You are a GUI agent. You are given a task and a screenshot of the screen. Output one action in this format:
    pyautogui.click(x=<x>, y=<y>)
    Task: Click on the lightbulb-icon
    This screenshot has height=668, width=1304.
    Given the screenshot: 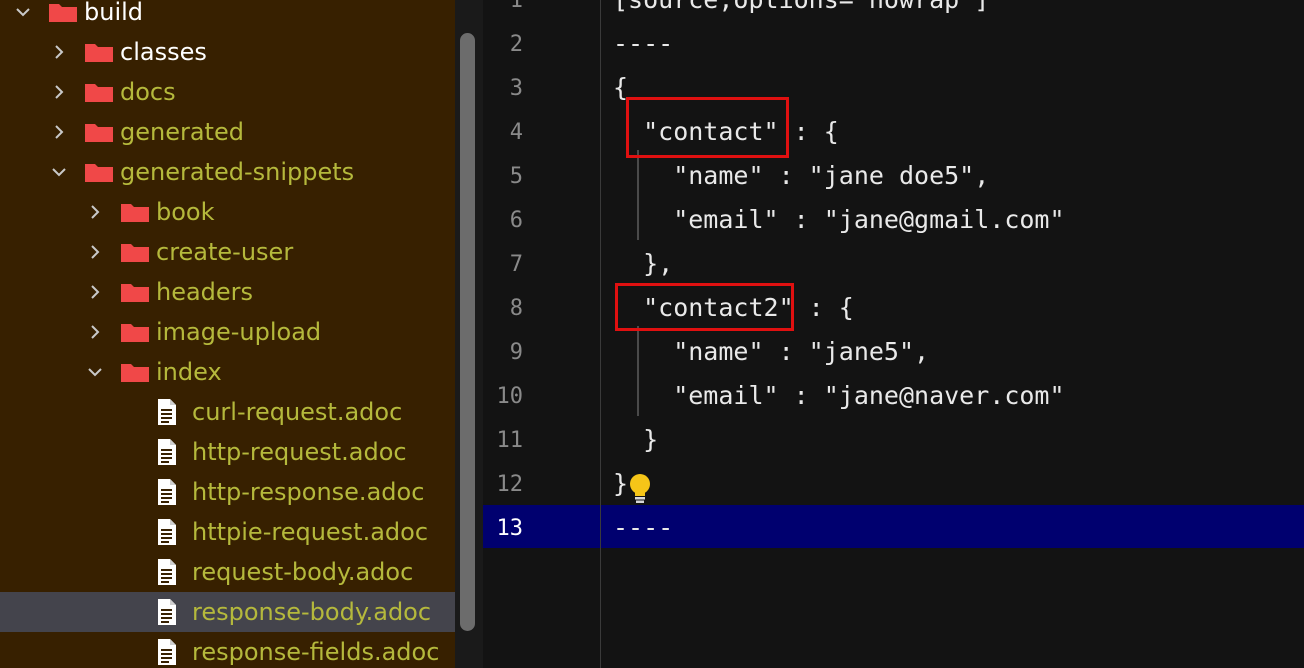 What is the action you would take?
    pyautogui.click(x=640, y=488)
    